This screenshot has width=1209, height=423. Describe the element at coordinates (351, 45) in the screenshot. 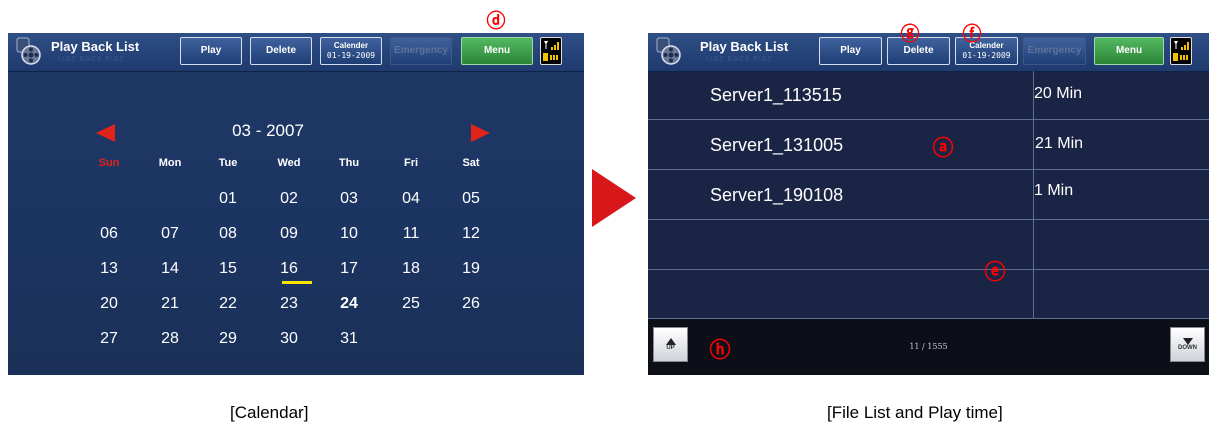

I see `calendar-button-label: Calender` at that location.